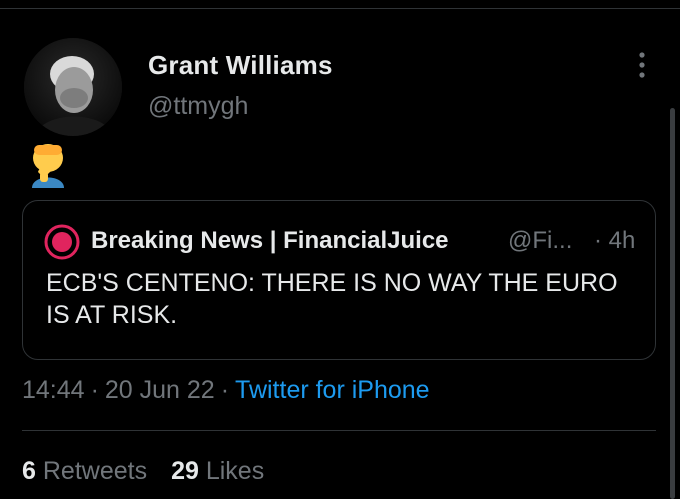 Image resolution: width=680 pixels, height=499 pixels. I want to click on author-handle: @ttmygh, so click(198, 106).